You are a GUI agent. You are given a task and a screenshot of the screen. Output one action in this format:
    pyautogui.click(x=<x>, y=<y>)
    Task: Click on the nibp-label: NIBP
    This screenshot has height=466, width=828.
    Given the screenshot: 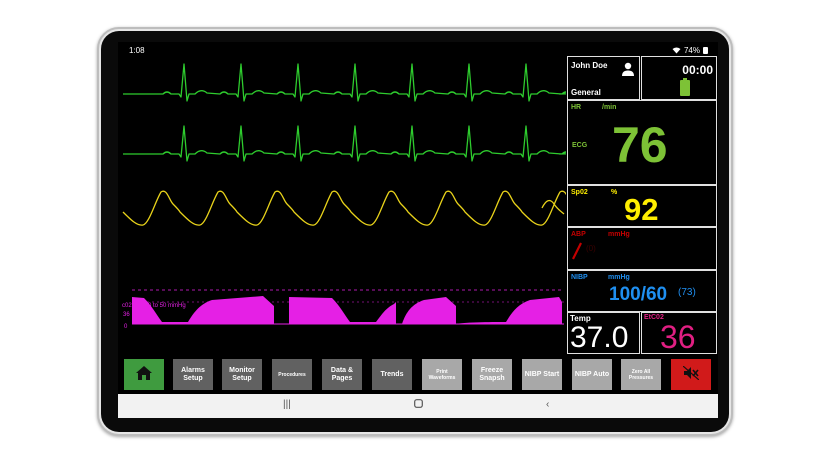 What is the action you would take?
    pyautogui.click(x=579, y=277)
    